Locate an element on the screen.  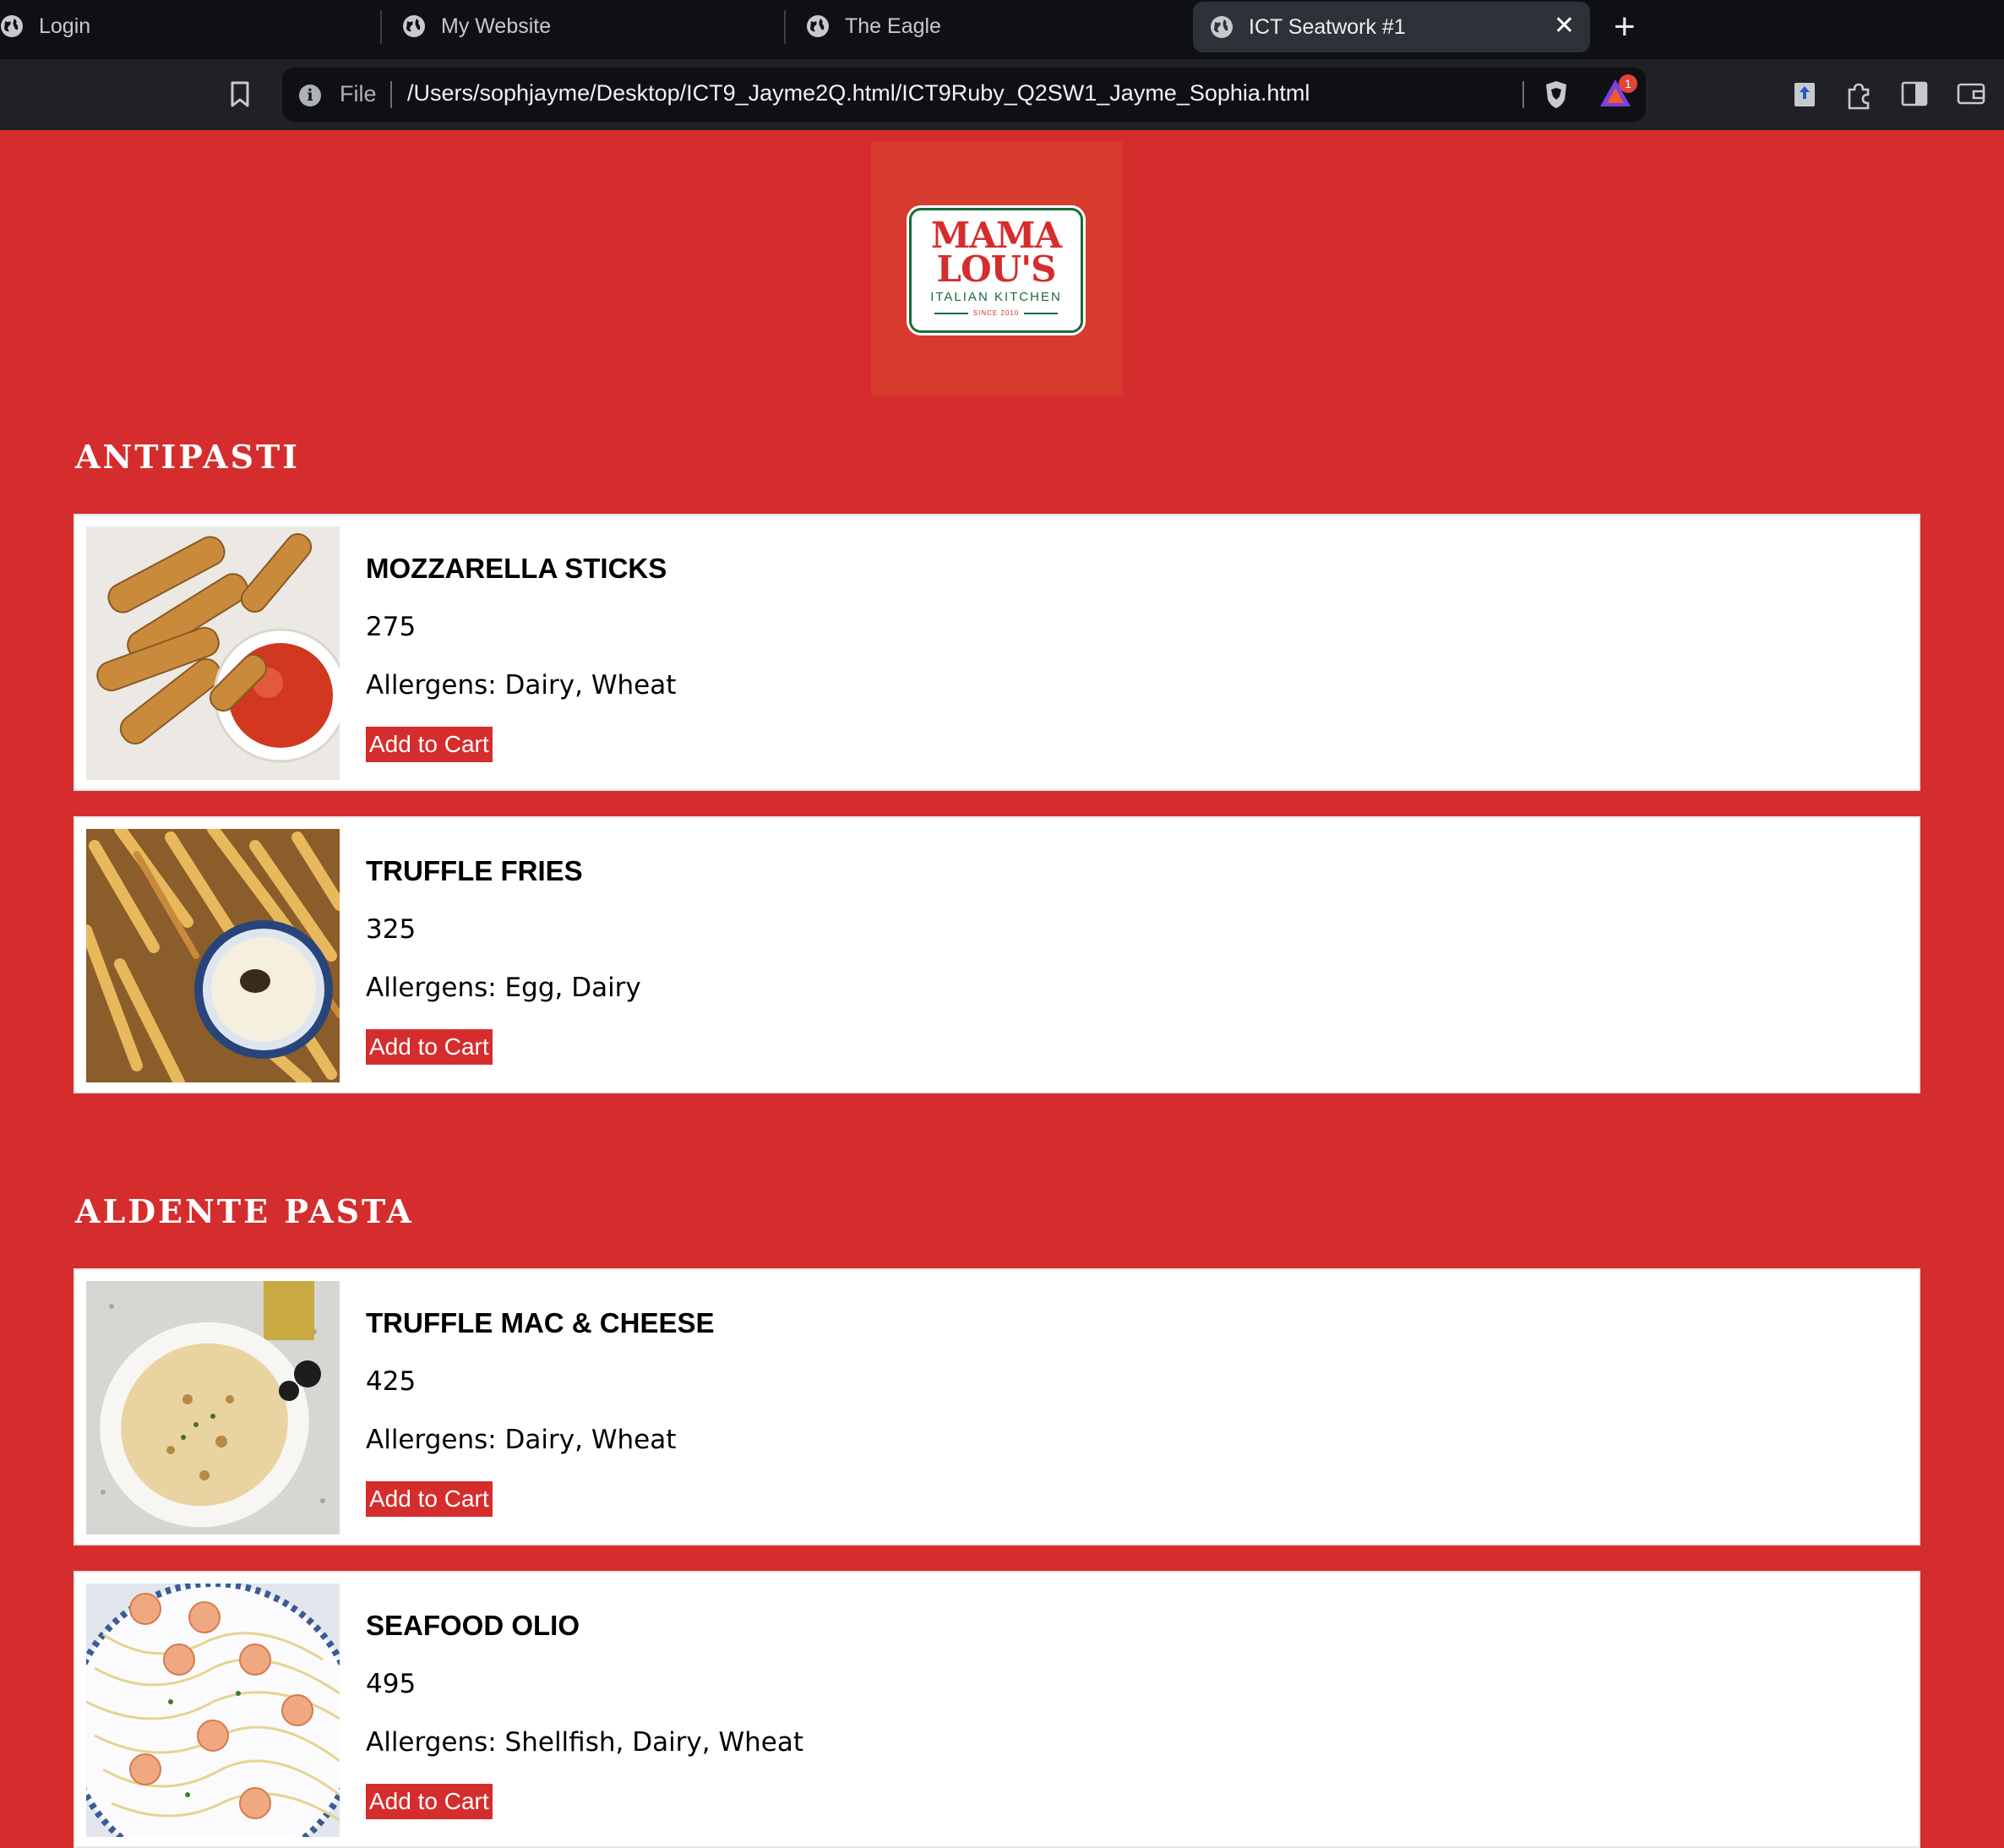
wallet-icon is located at coordinates (1971, 94).